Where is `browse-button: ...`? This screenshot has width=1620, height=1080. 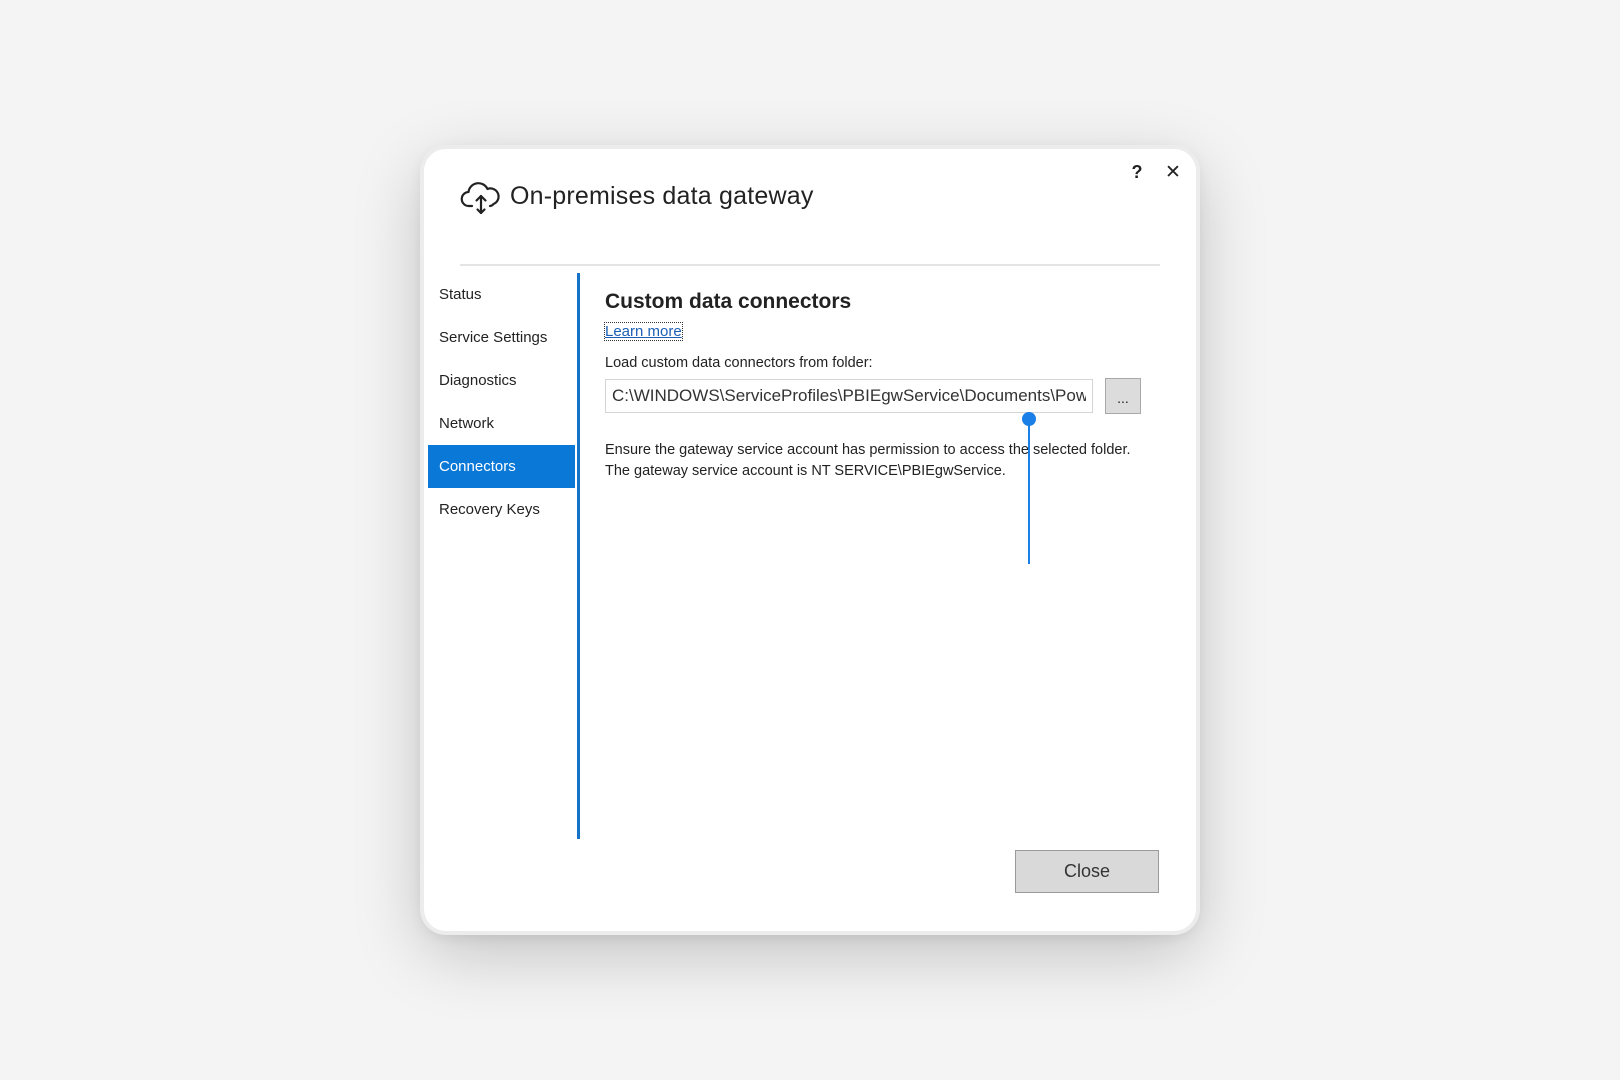 browse-button: ... is located at coordinates (1123, 396).